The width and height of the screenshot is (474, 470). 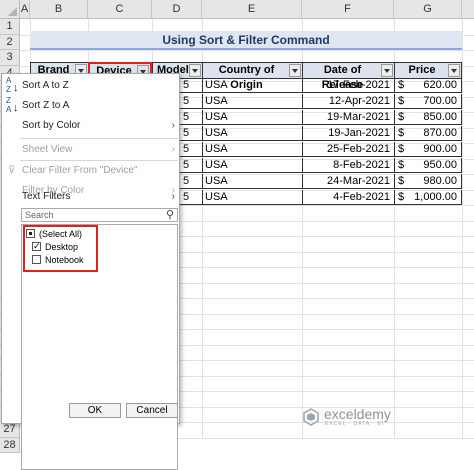 What do you see at coordinates (10, 445) in the screenshot?
I see `row-header: 28` at bounding box center [10, 445].